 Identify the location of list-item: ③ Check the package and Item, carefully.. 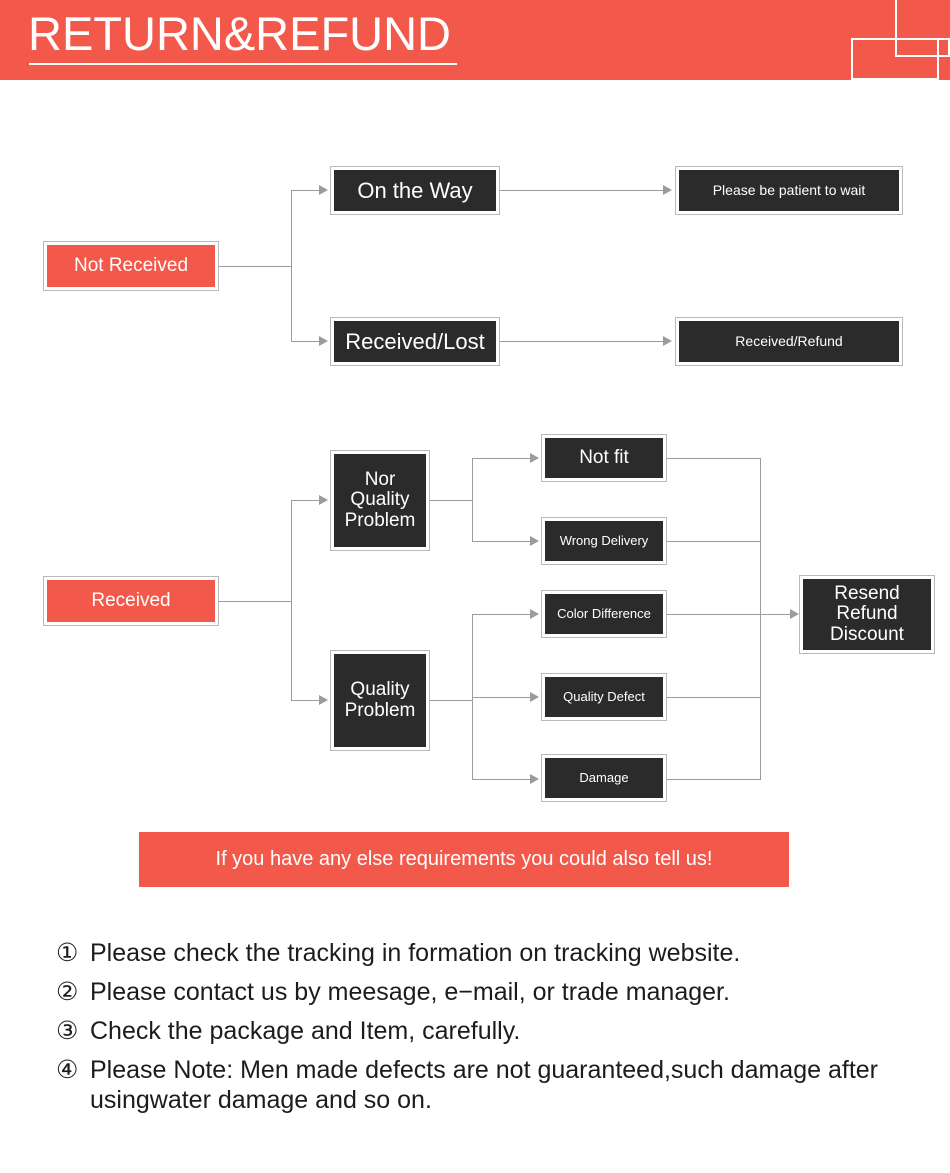
(496, 1031).